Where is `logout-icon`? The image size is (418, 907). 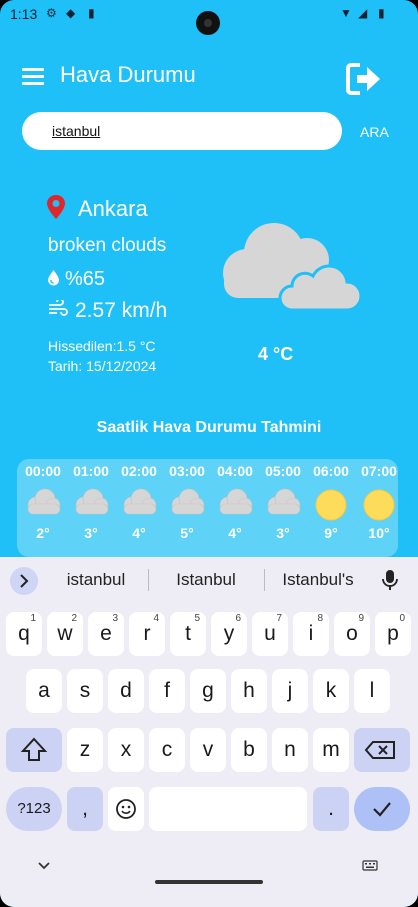
logout-icon is located at coordinates (364, 79).